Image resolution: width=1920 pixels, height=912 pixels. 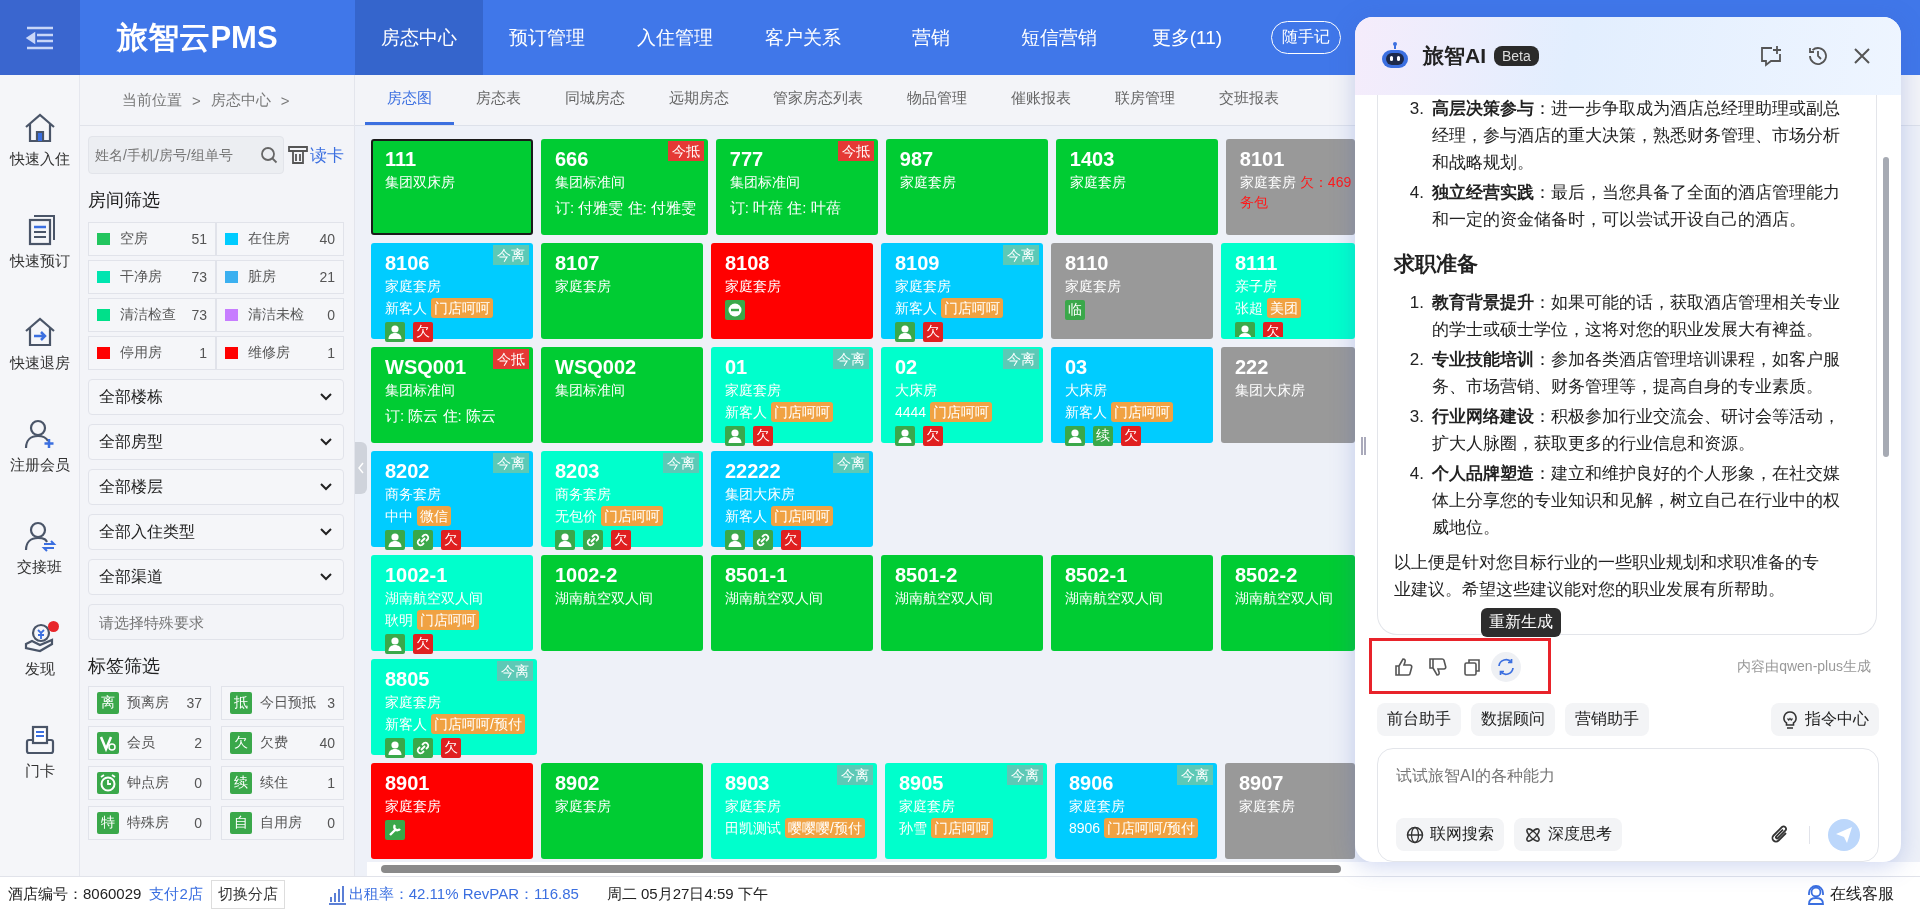 What do you see at coordinates (216, 532) in the screenshot?
I see `dropdown-select: 全部入住类型` at bounding box center [216, 532].